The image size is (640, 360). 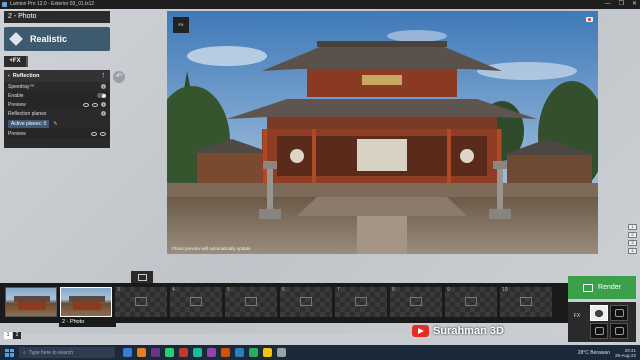 What do you see at coordinates (52, 4) in the screenshot?
I see `window-title: Lumion Pro 12.0 - Exterior 03_01.ls12` at bounding box center [52, 4].